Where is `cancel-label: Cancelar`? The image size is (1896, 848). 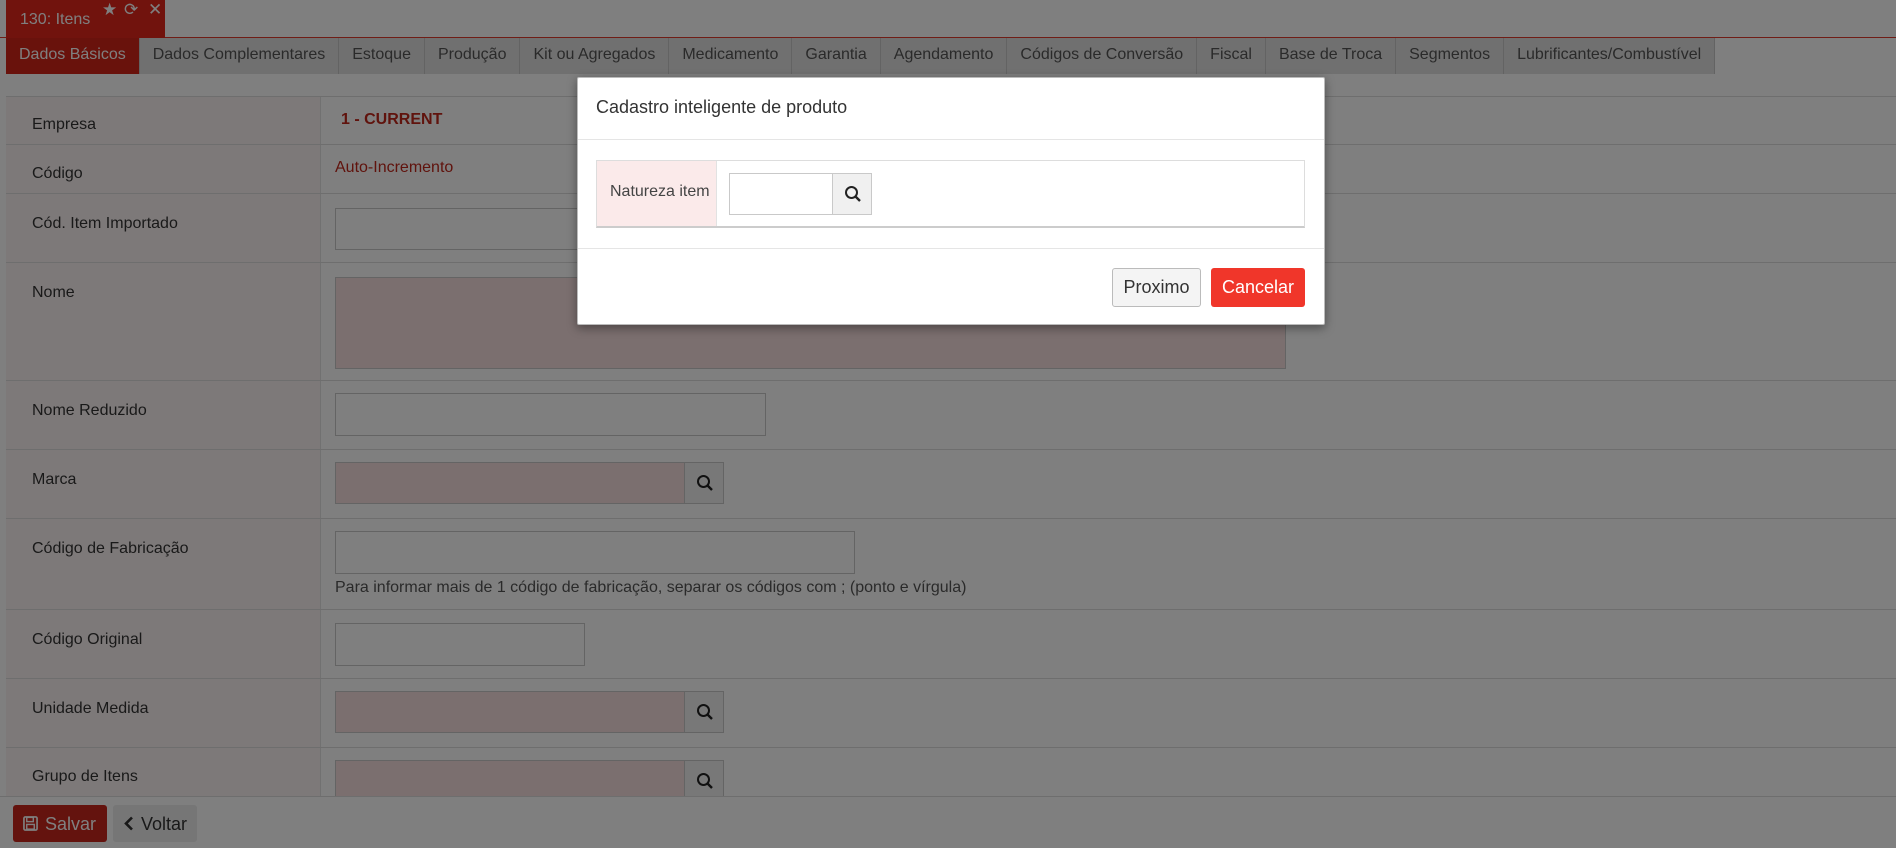
cancel-label: Cancelar is located at coordinates (1258, 287).